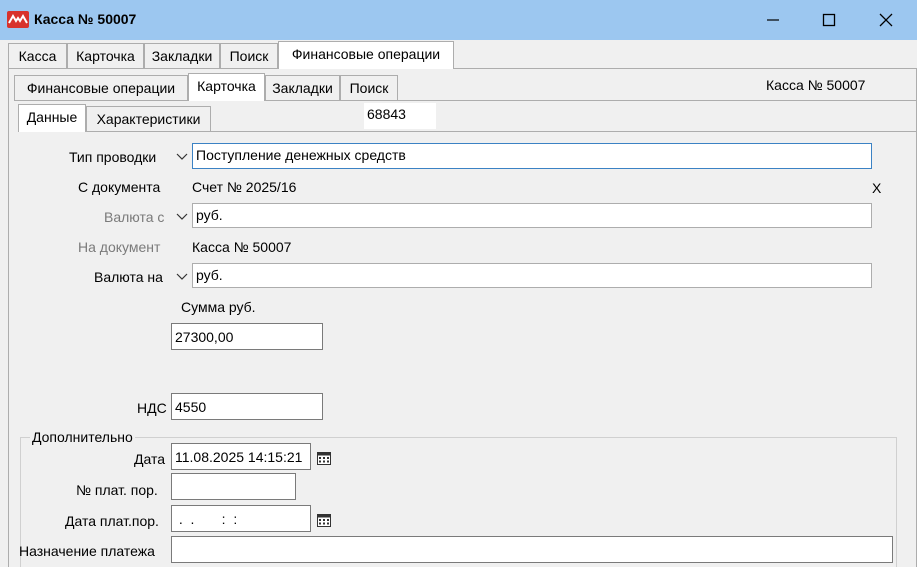 The height and width of the screenshot is (567, 917). What do you see at coordinates (241, 518) in the screenshot?
I see `pay-order-date-input: . . : :` at bounding box center [241, 518].